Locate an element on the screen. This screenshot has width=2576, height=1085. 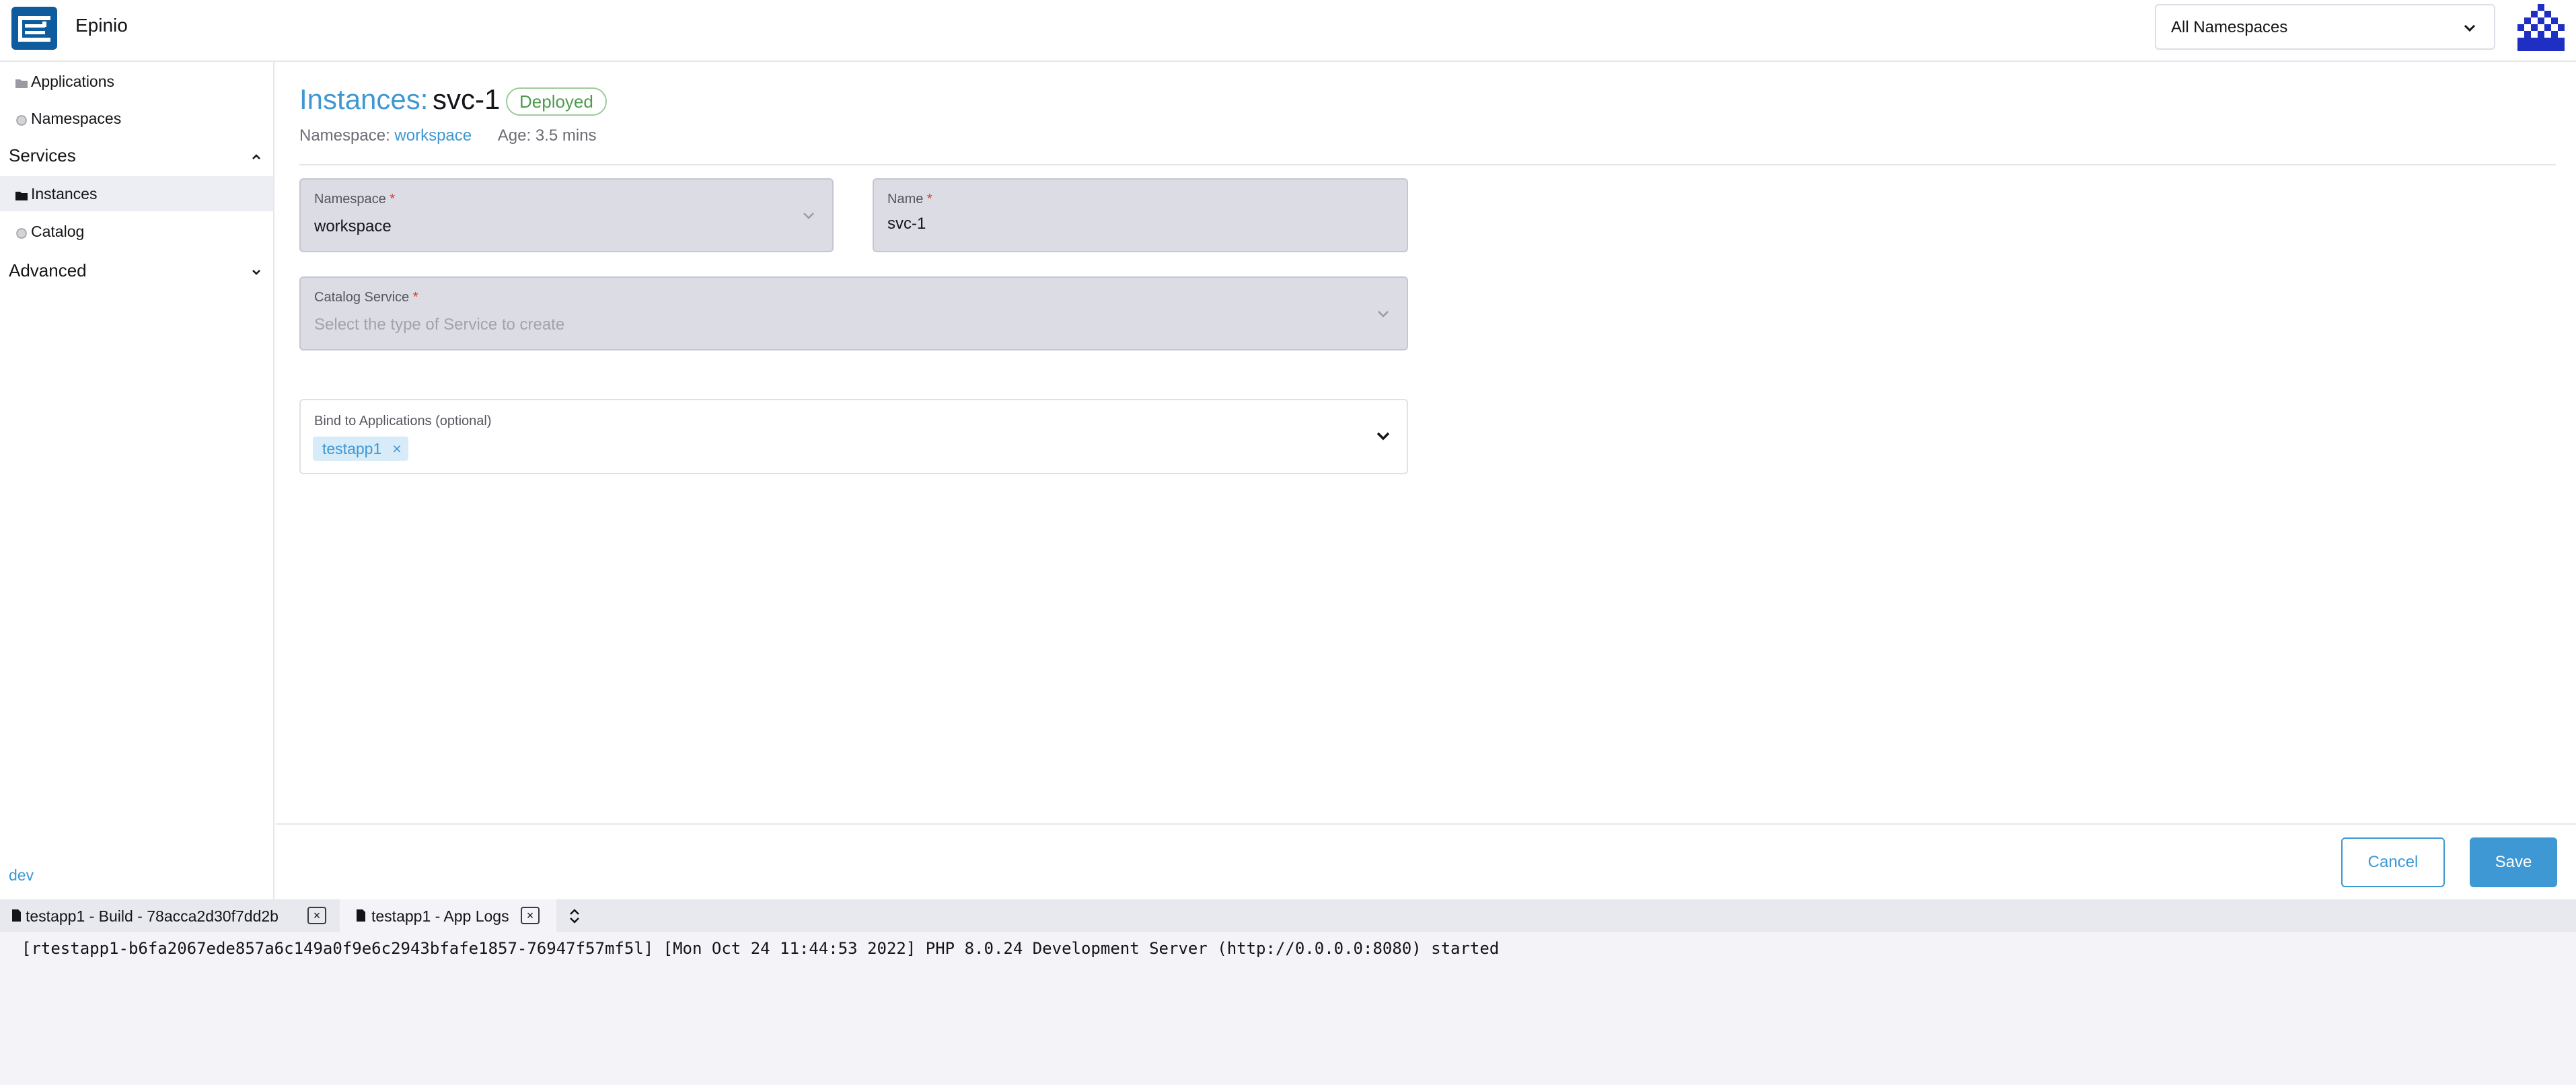
tag-remove-icon: × is located at coordinates (396, 448).